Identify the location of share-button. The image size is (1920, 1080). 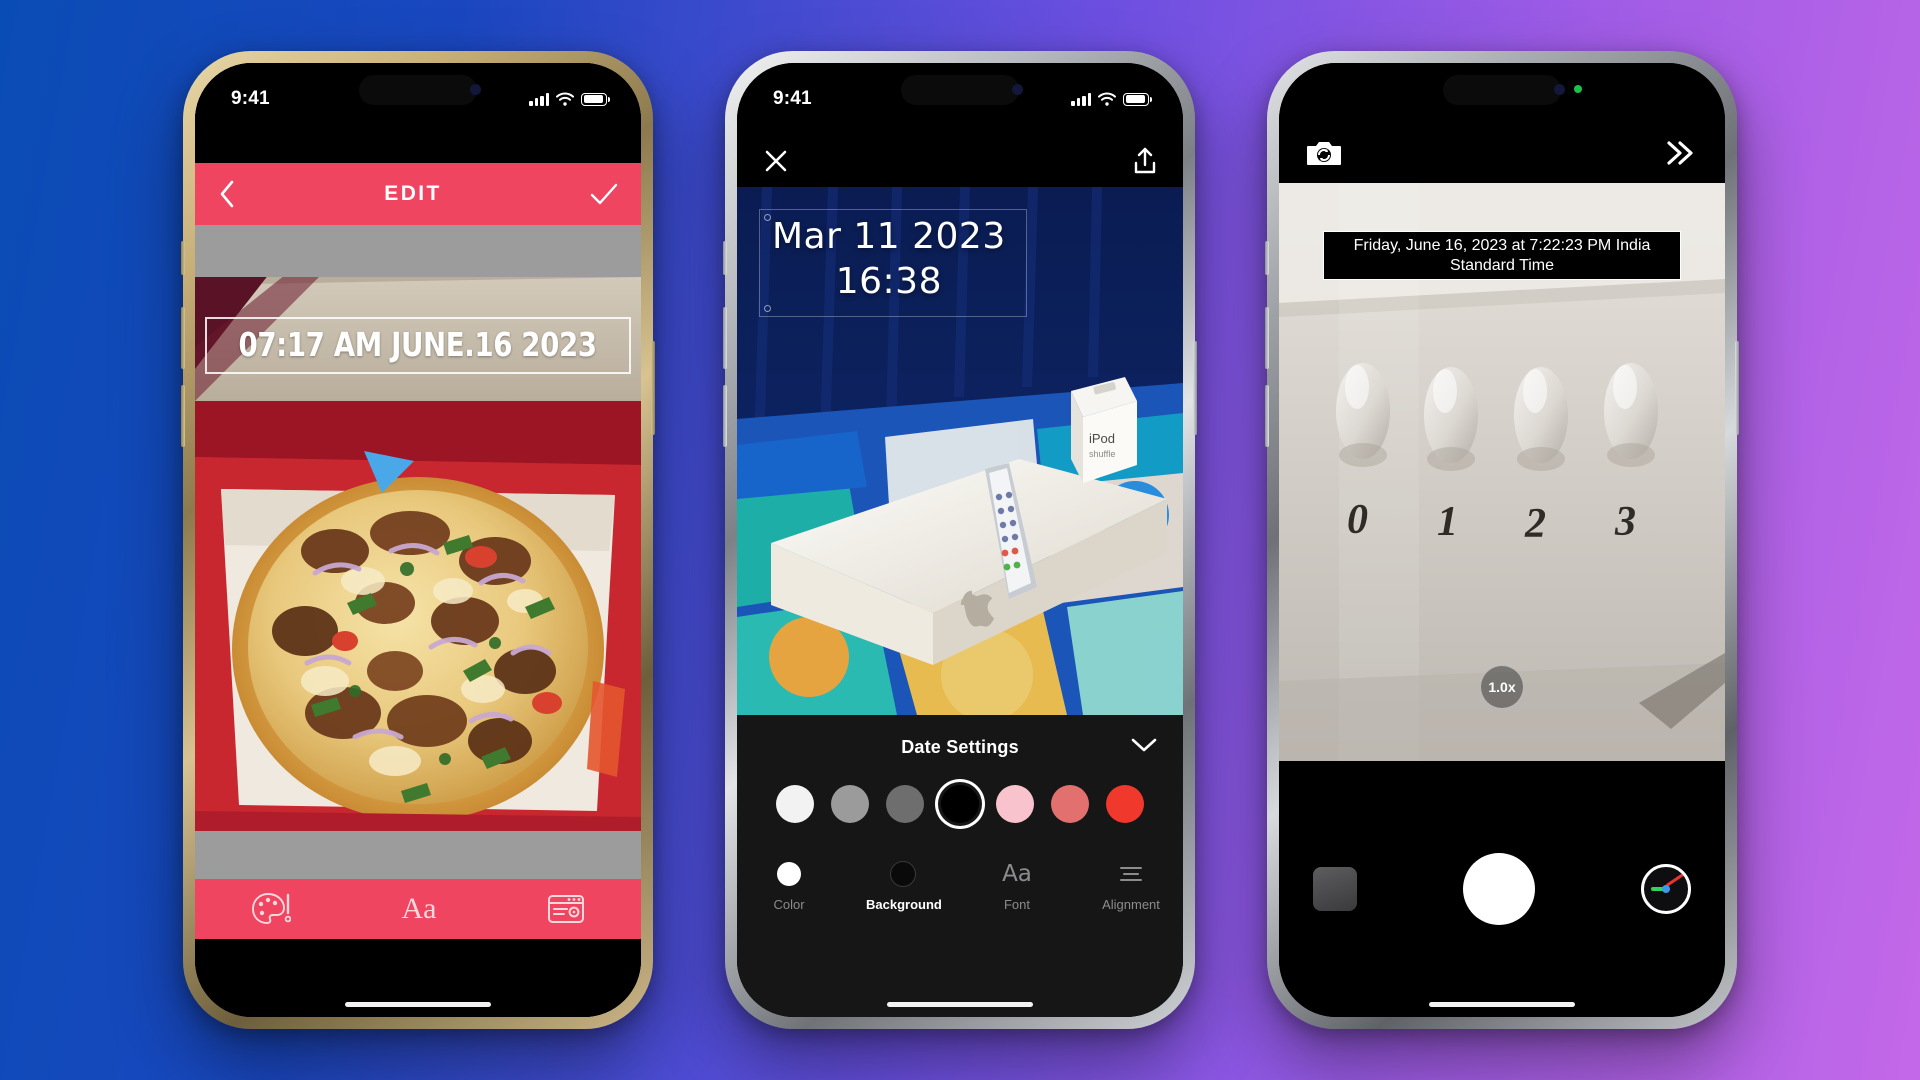
(1145, 161).